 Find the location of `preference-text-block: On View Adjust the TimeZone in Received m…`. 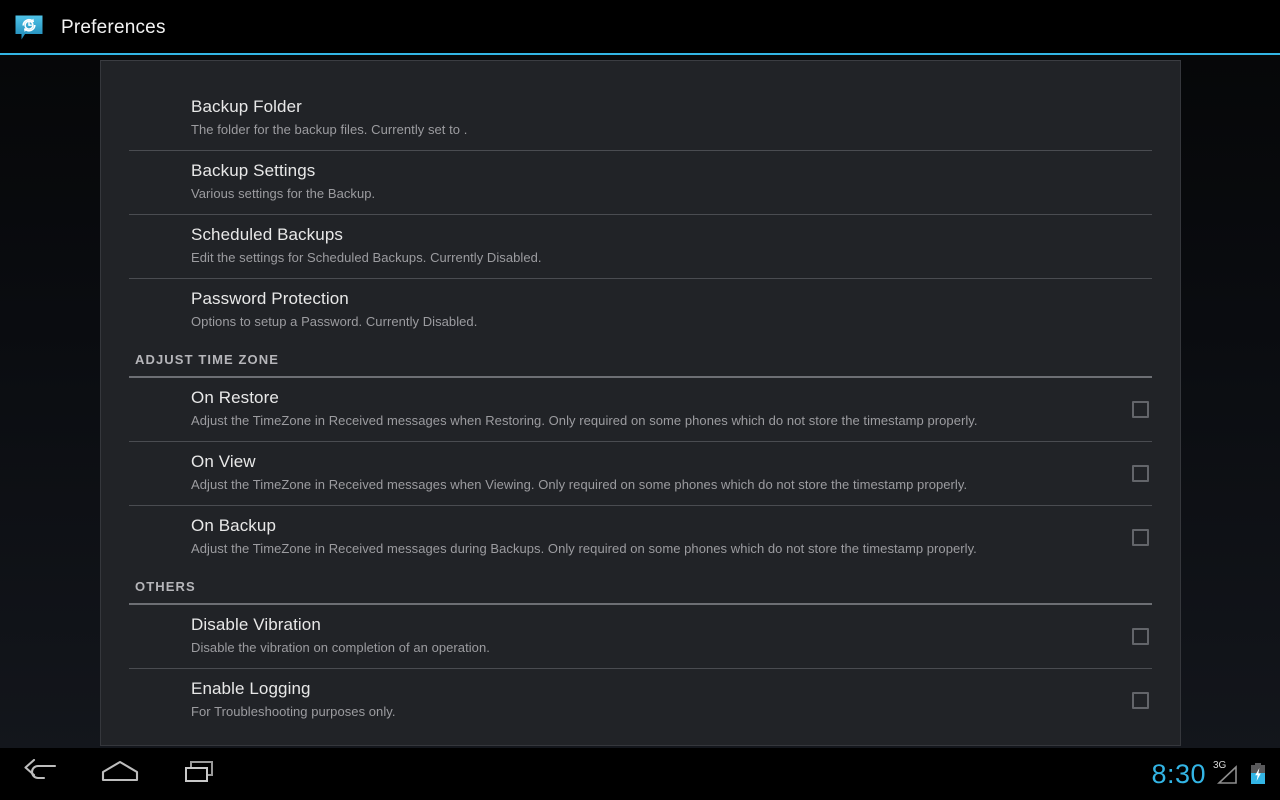

preference-text-block: On View Adjust the TimeZone in Received m… is located at coordinates (651, 473).